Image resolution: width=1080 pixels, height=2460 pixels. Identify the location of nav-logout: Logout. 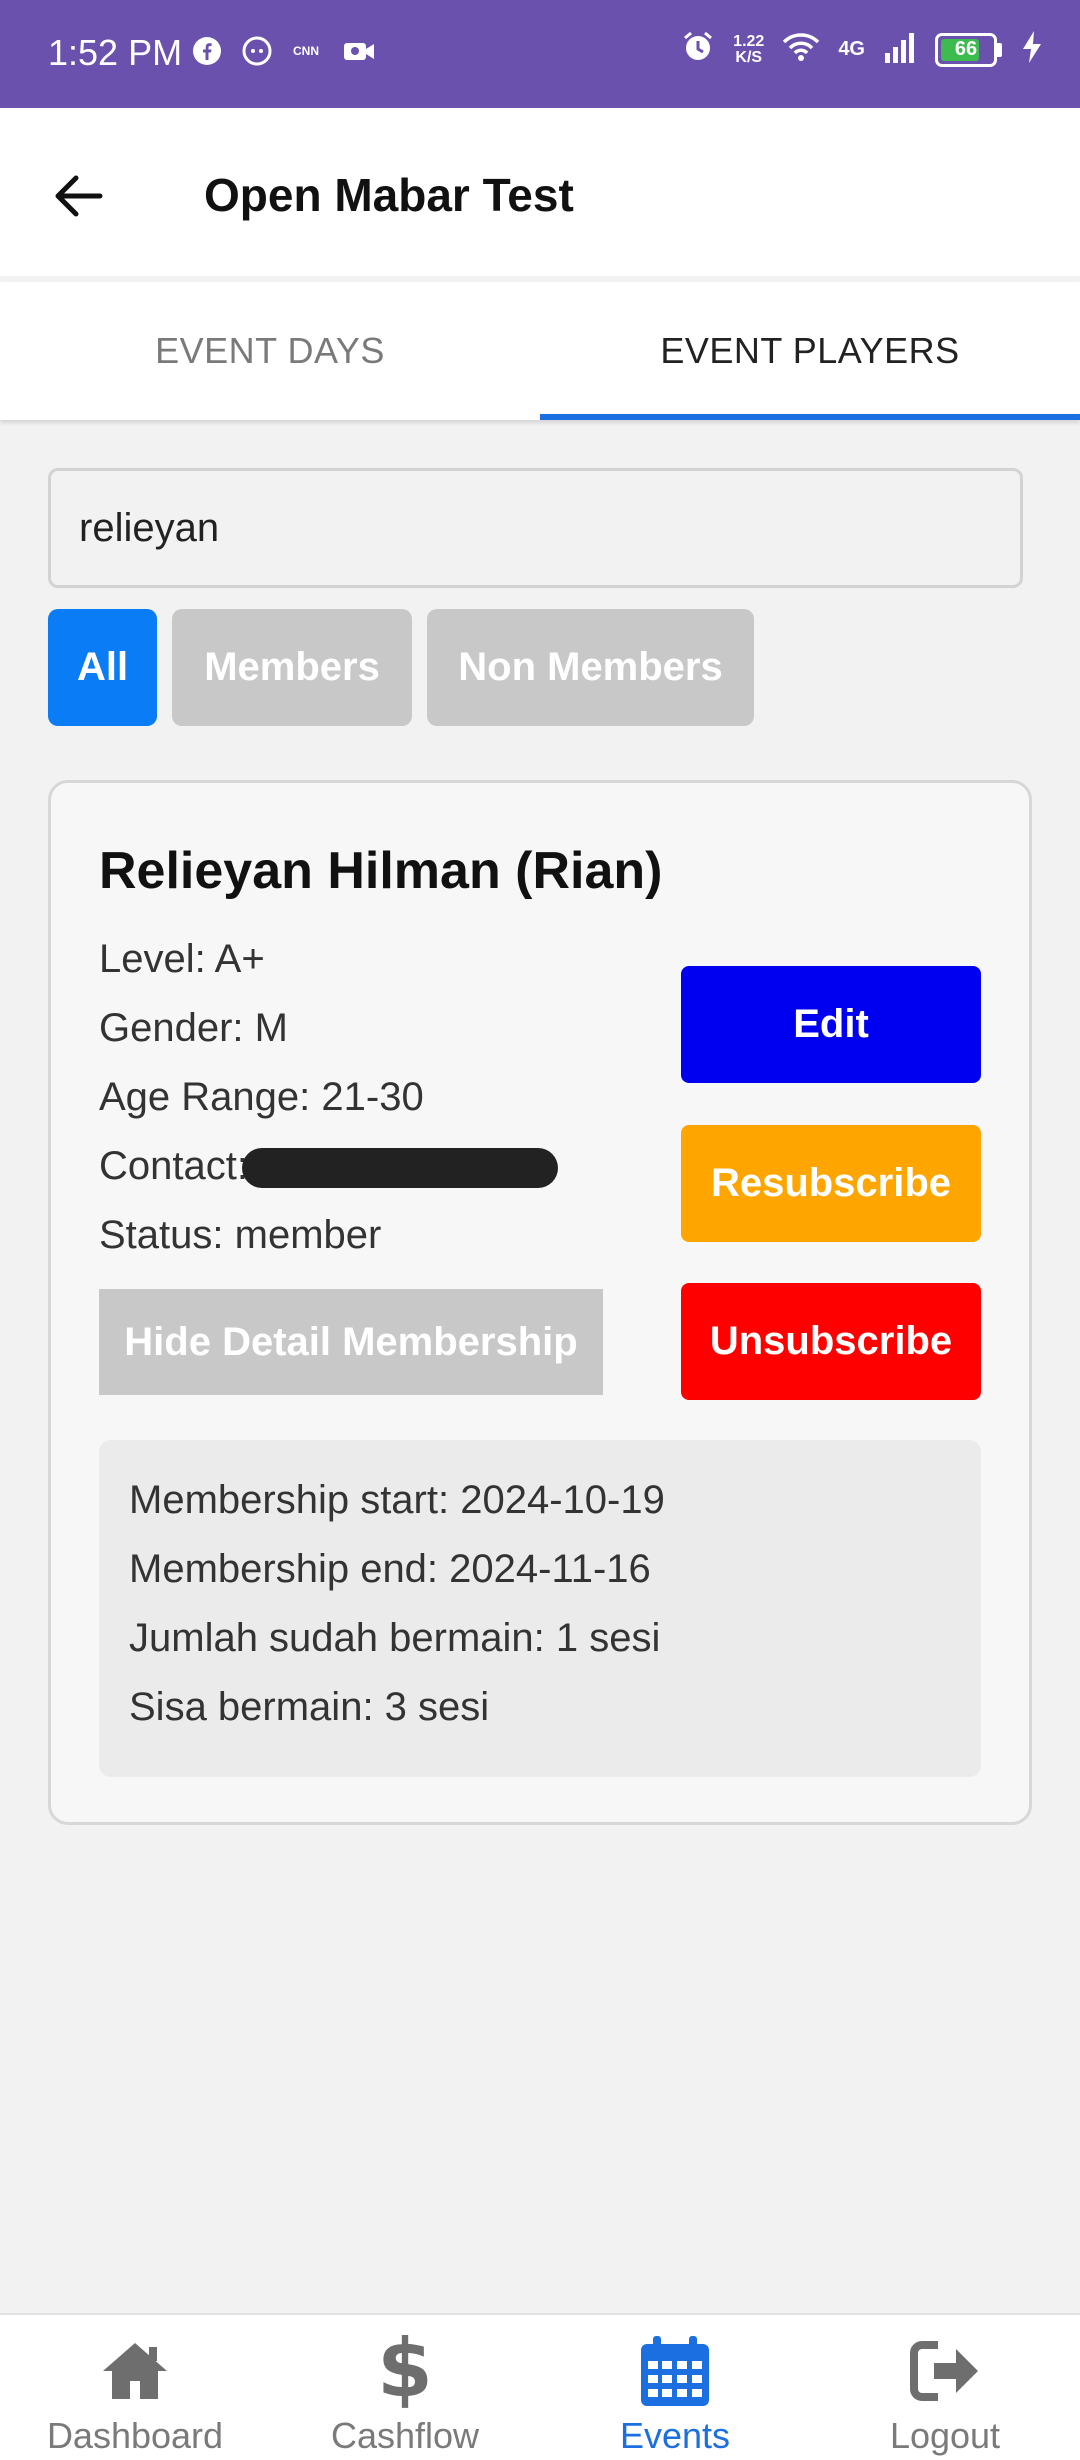
(945, 2387).